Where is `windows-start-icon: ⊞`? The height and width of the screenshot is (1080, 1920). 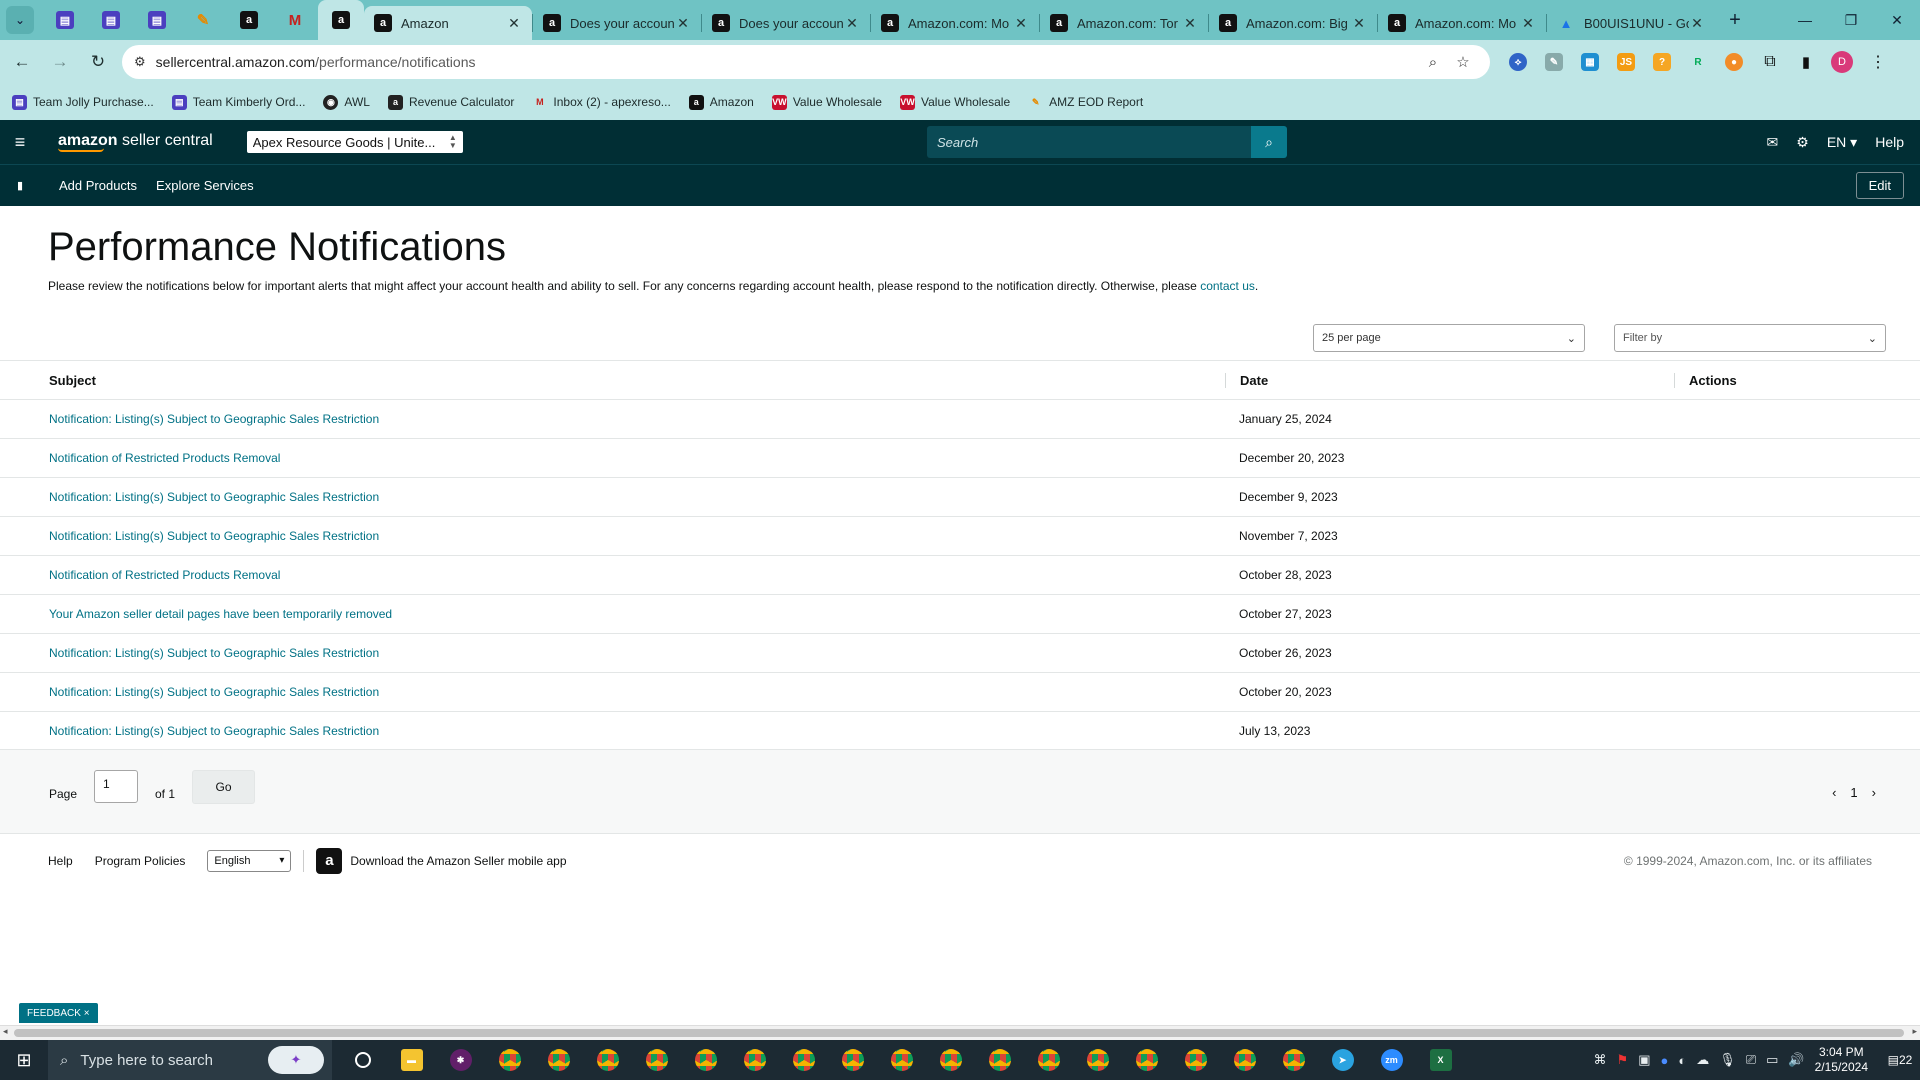 windows-start-icon: ⊞ is located at coordinates (24, 1060).